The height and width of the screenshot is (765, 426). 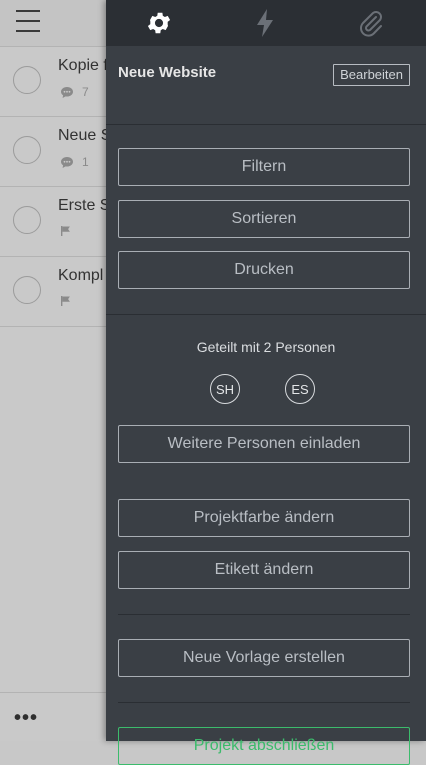 What do you see at coordinates (85, 135) in the screenshot?
I see `task-title: Neue S` at bounding box center [85, 135].